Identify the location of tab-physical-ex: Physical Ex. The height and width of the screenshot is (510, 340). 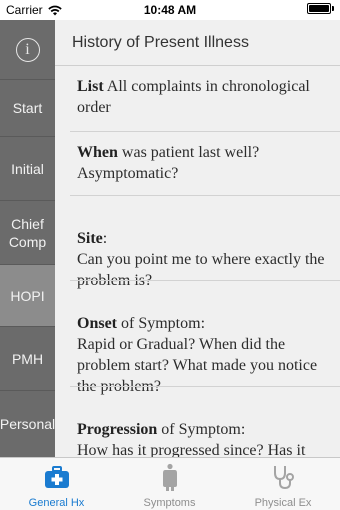
(283, 484).